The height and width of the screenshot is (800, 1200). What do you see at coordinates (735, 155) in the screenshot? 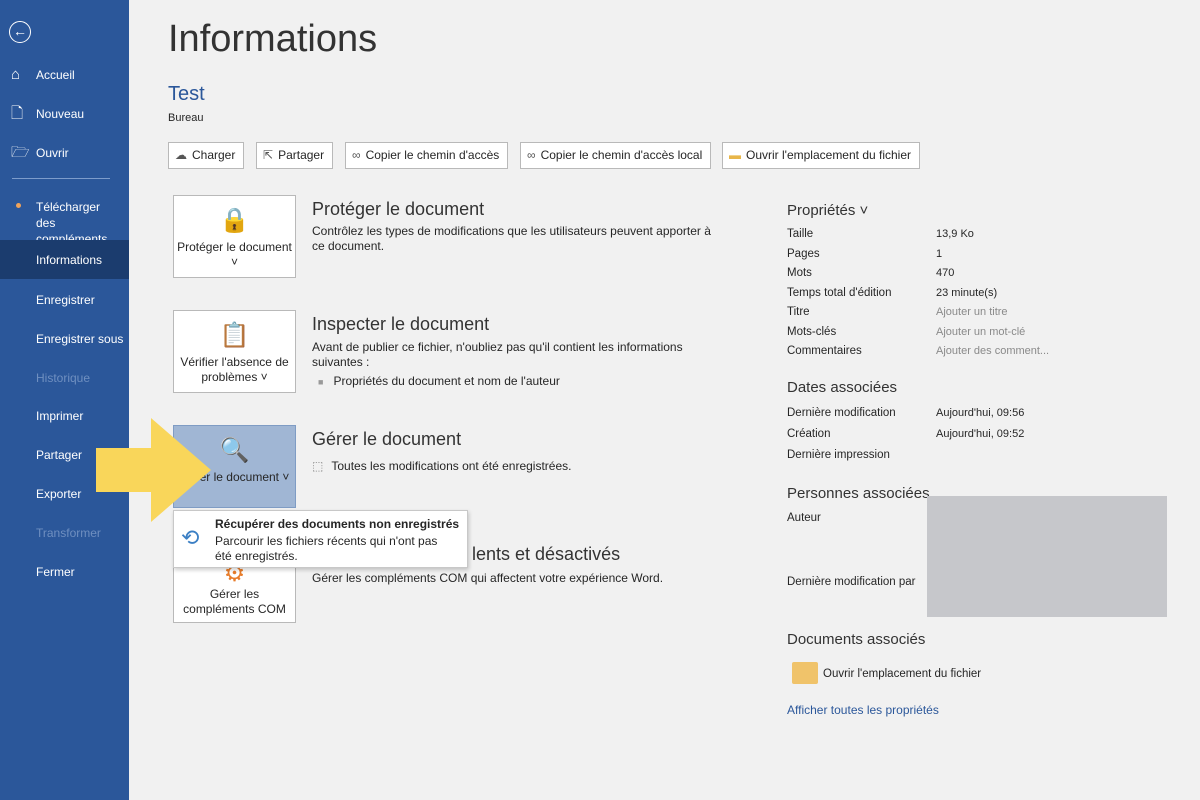
I see `folder-icon: ▬` at bounding box center [735, 155].